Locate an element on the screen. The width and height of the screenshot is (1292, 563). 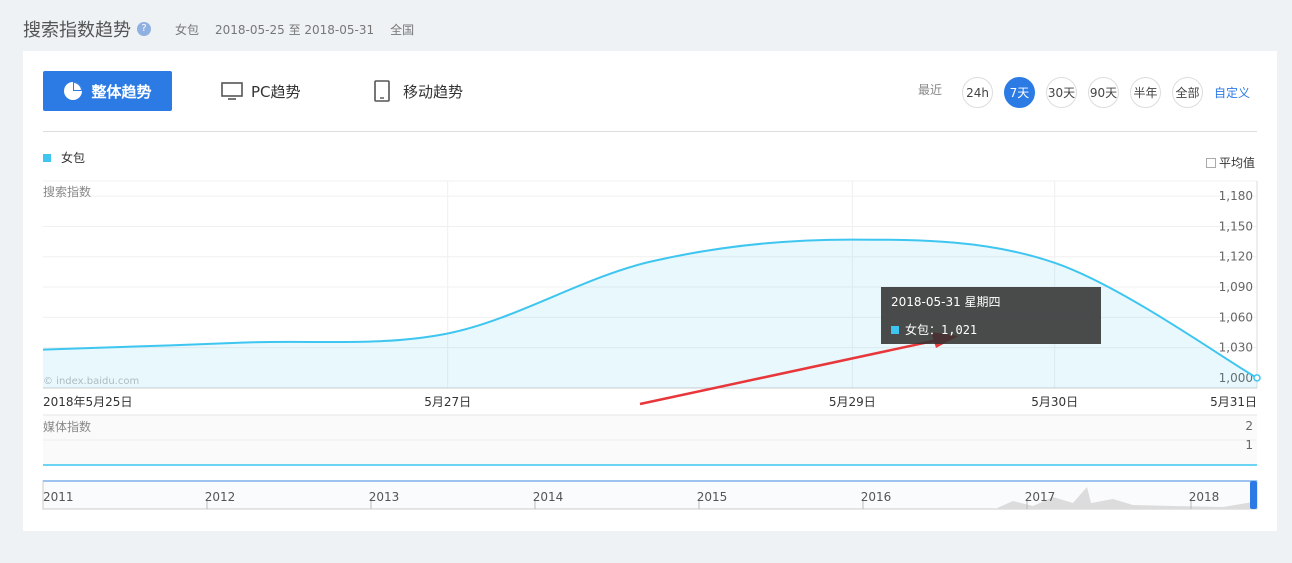
help-icon: ? is located at coordinates (144, 29).